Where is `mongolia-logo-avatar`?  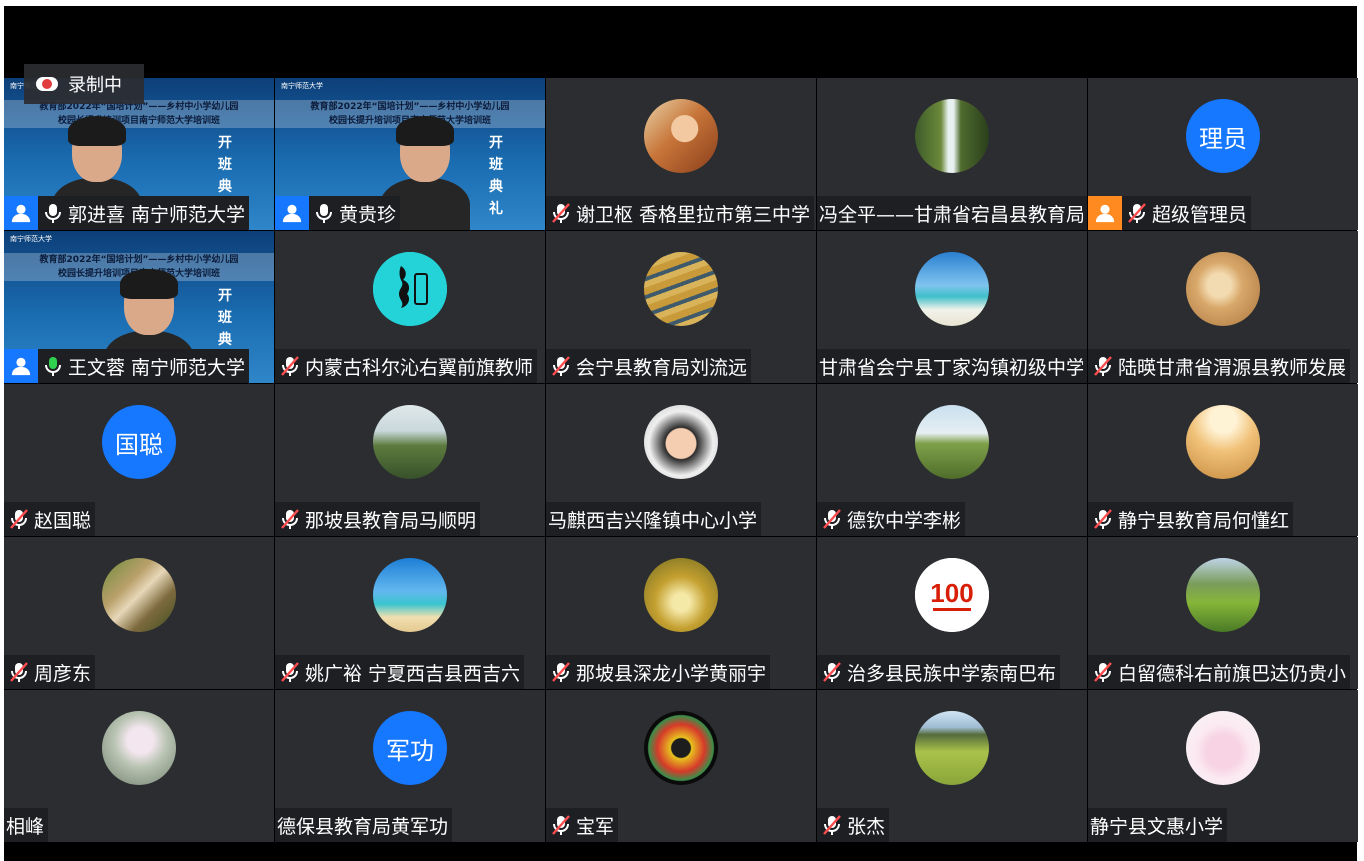 mongolia-logo-avatar is located at coordinates (410, 289).